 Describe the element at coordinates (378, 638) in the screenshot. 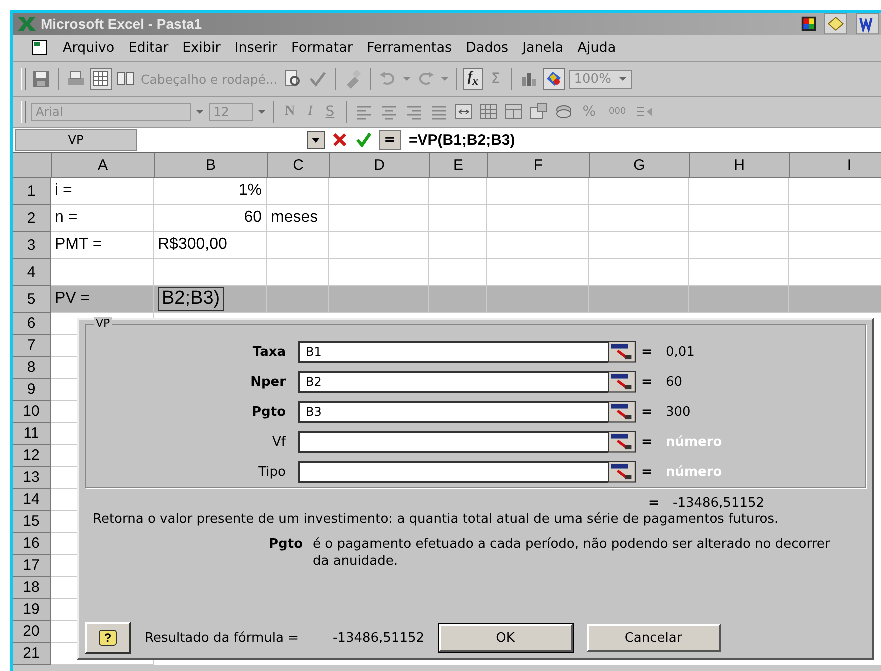

I see `formula-result-value: -13486,51152` at that location.